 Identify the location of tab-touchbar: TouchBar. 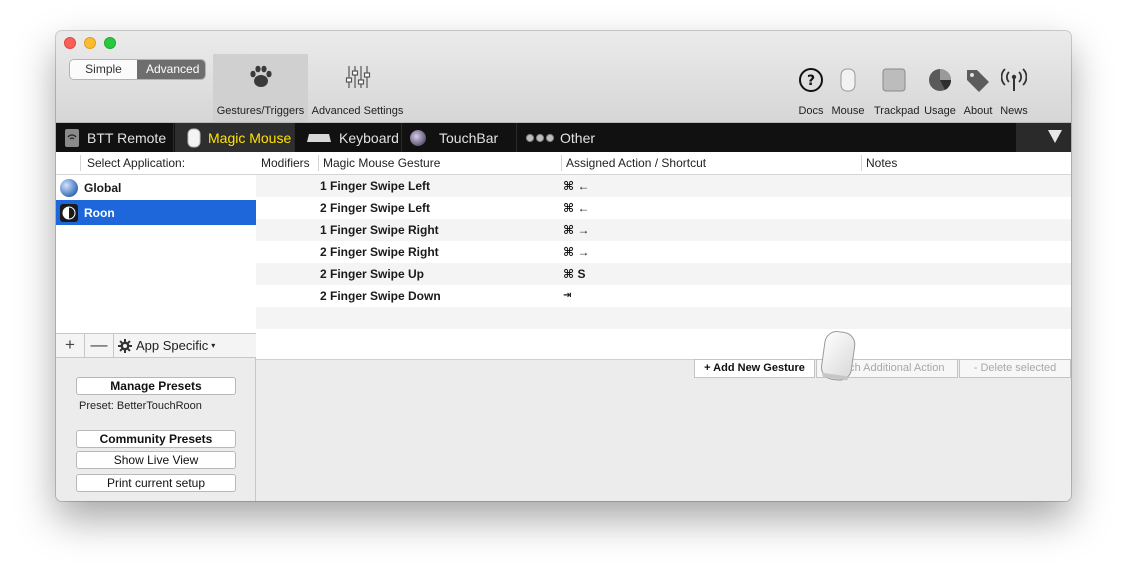
(460, 137).